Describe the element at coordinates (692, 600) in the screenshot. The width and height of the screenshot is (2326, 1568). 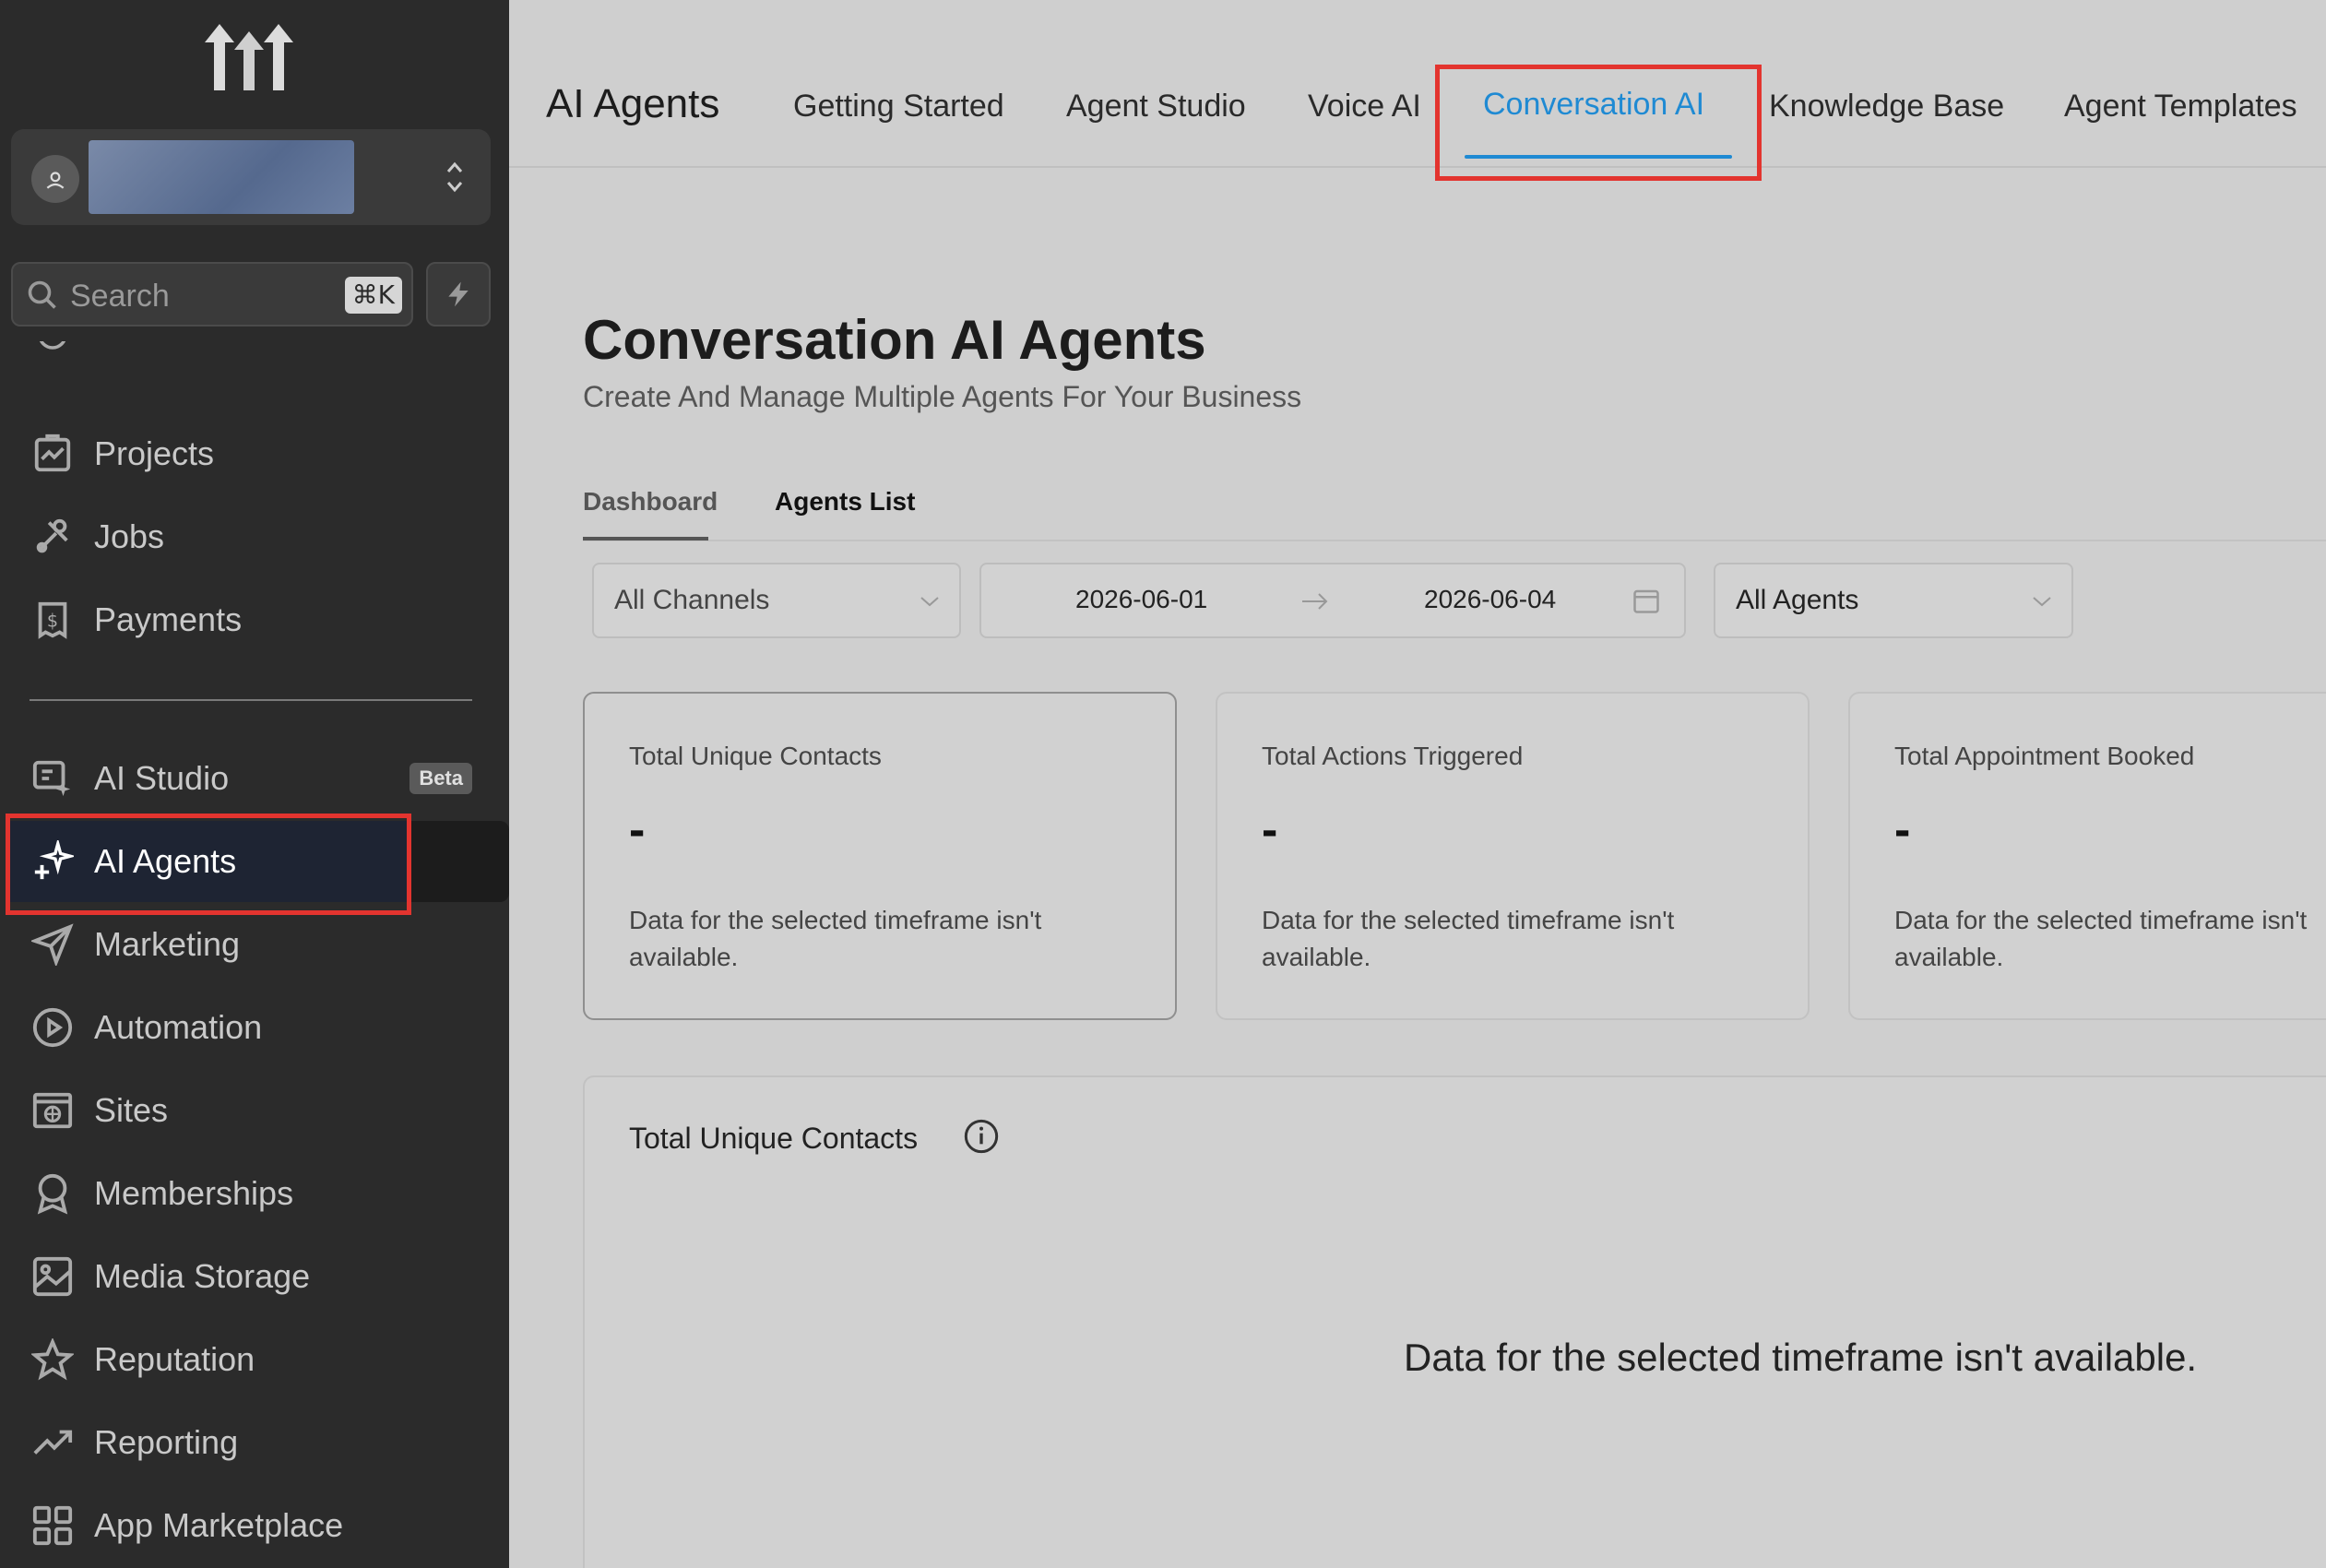
I see `channels-select-value: All Channels` at that location.